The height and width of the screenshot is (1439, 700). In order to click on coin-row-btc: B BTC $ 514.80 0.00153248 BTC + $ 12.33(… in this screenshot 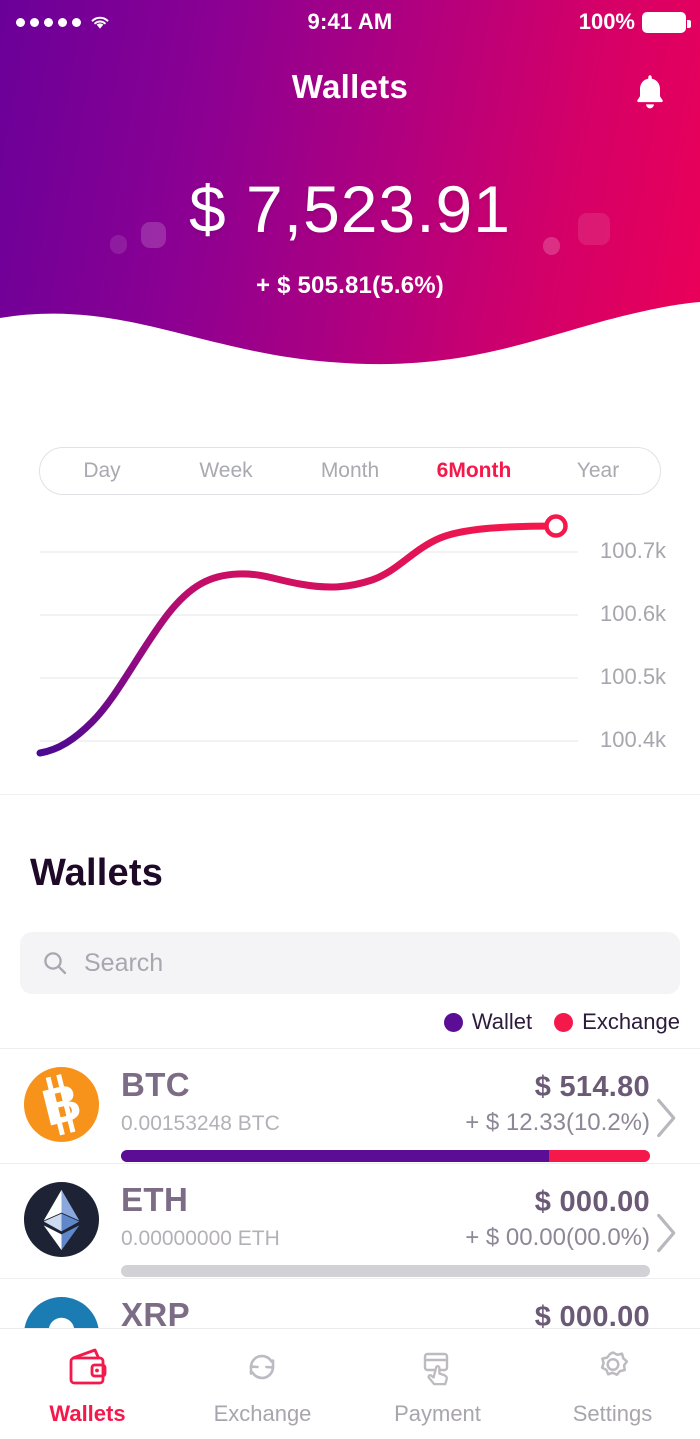, I will do `click(350, 1105)`.